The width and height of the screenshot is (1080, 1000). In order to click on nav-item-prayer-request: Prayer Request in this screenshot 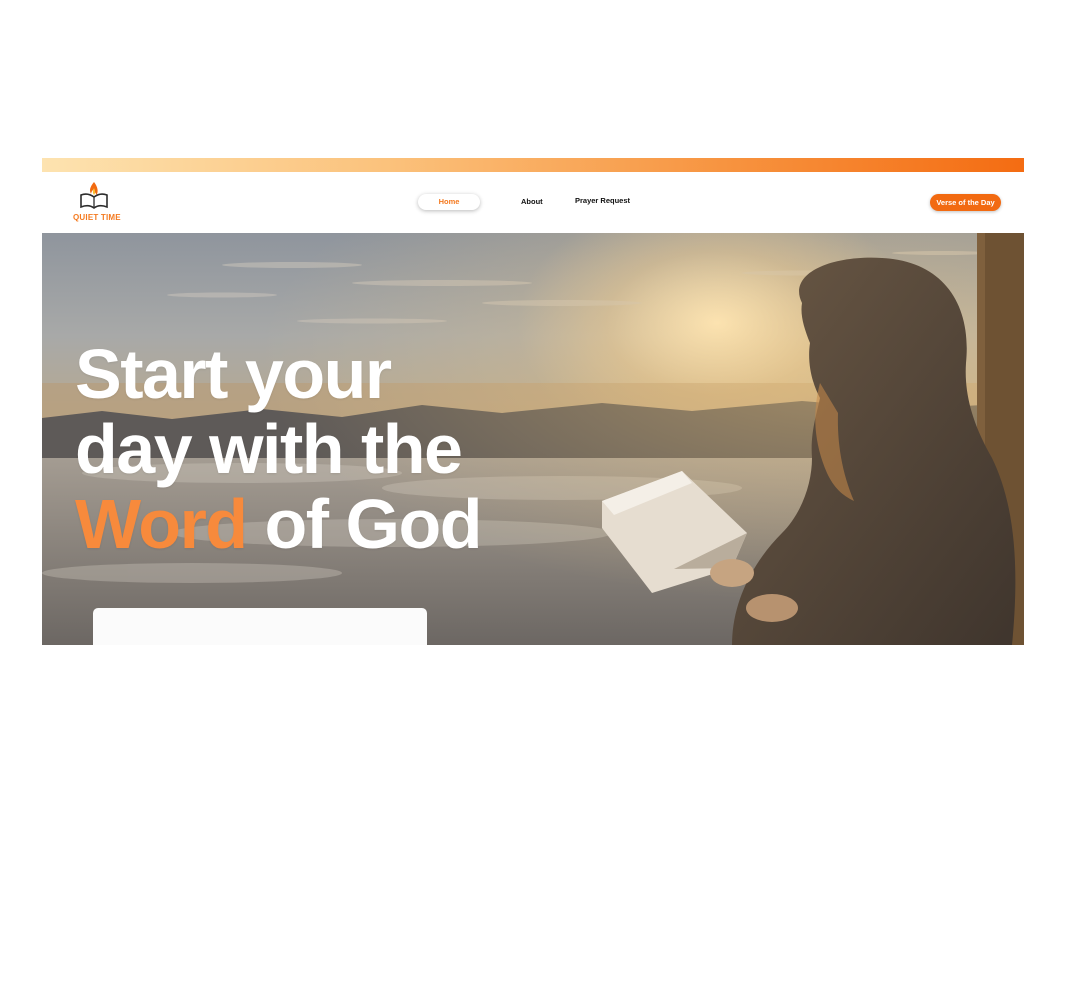, I will do `click(602, 200)`.